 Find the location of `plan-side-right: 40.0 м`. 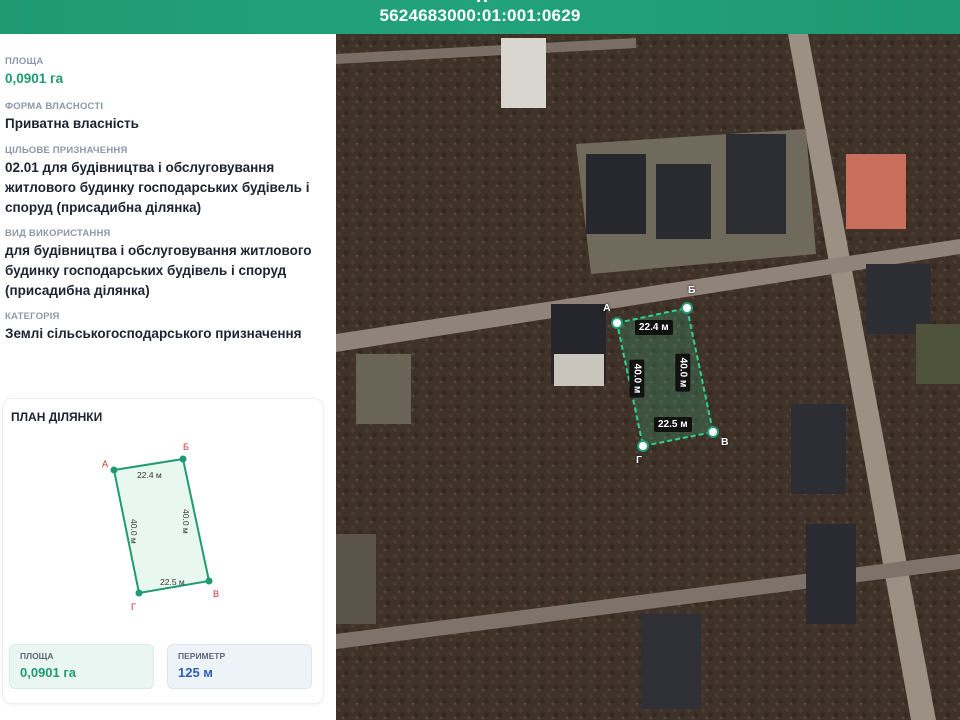

plan-side-right: 40.0 м is located at coordinates (186, 521).